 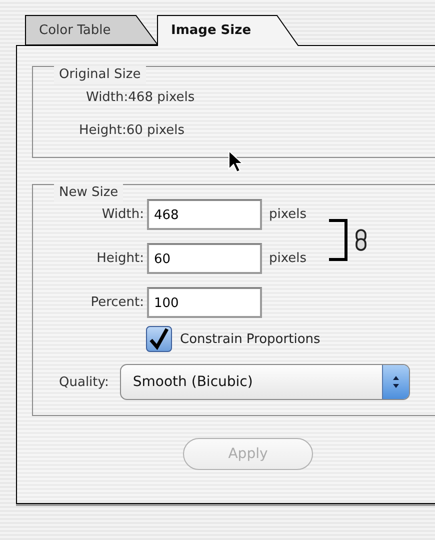 I want to click on link-bracket, so click(x=339, y=240).